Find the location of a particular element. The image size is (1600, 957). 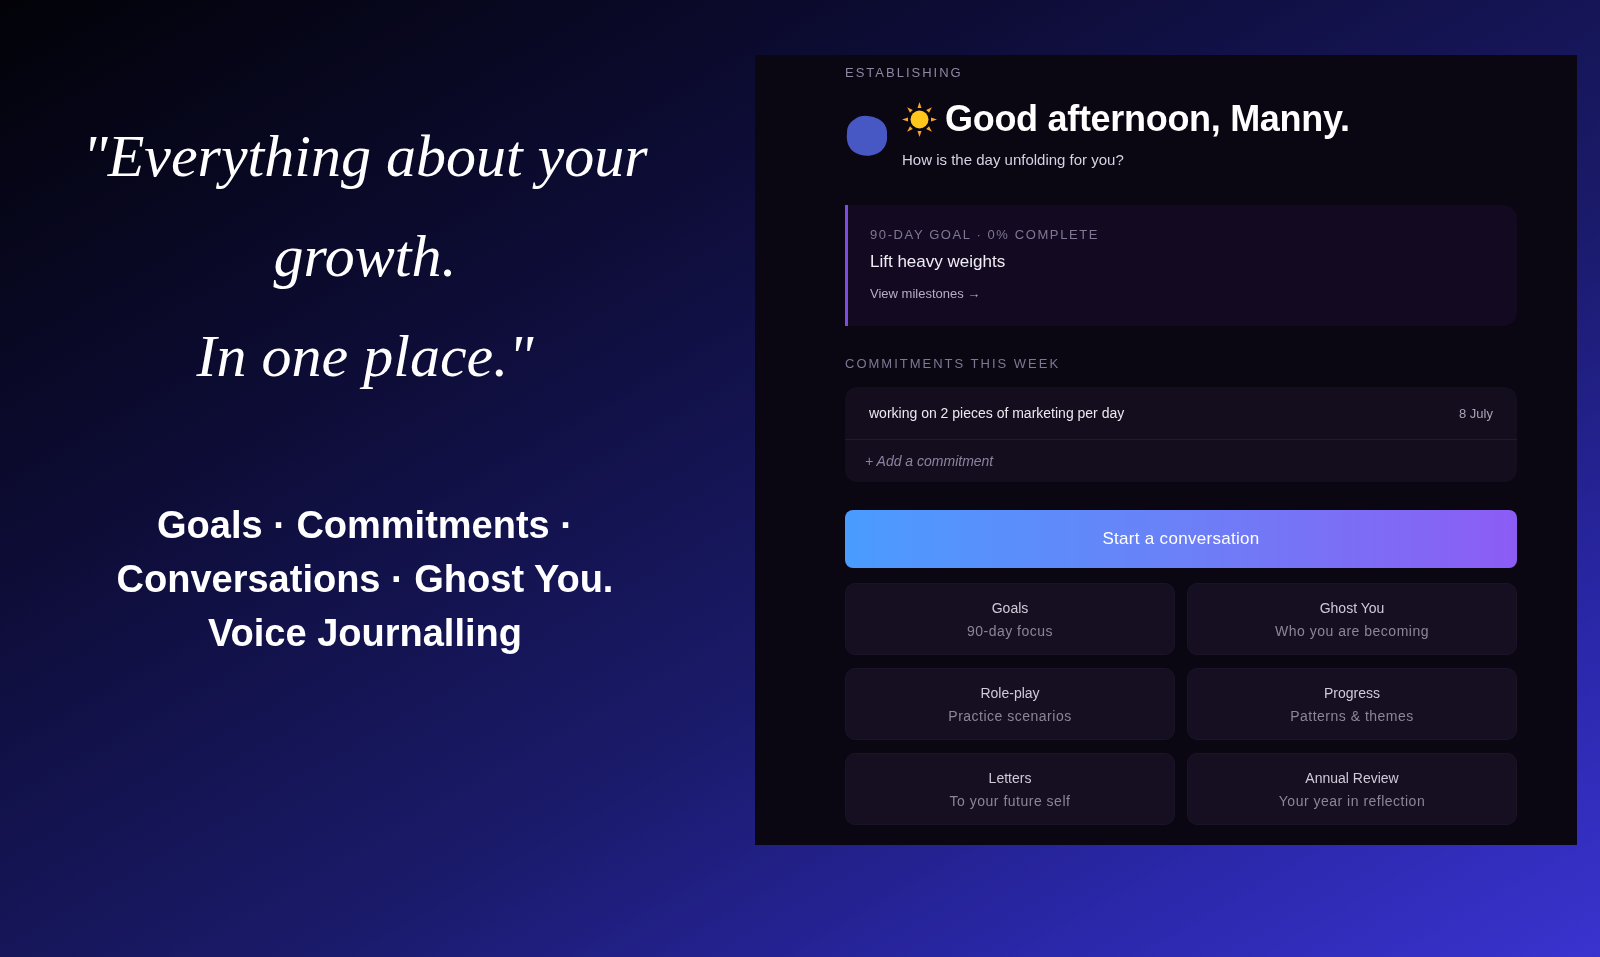

goal-meta-label: 90-DAY GOAL · 0% COMPLETE is located at coordinates (985, 235).